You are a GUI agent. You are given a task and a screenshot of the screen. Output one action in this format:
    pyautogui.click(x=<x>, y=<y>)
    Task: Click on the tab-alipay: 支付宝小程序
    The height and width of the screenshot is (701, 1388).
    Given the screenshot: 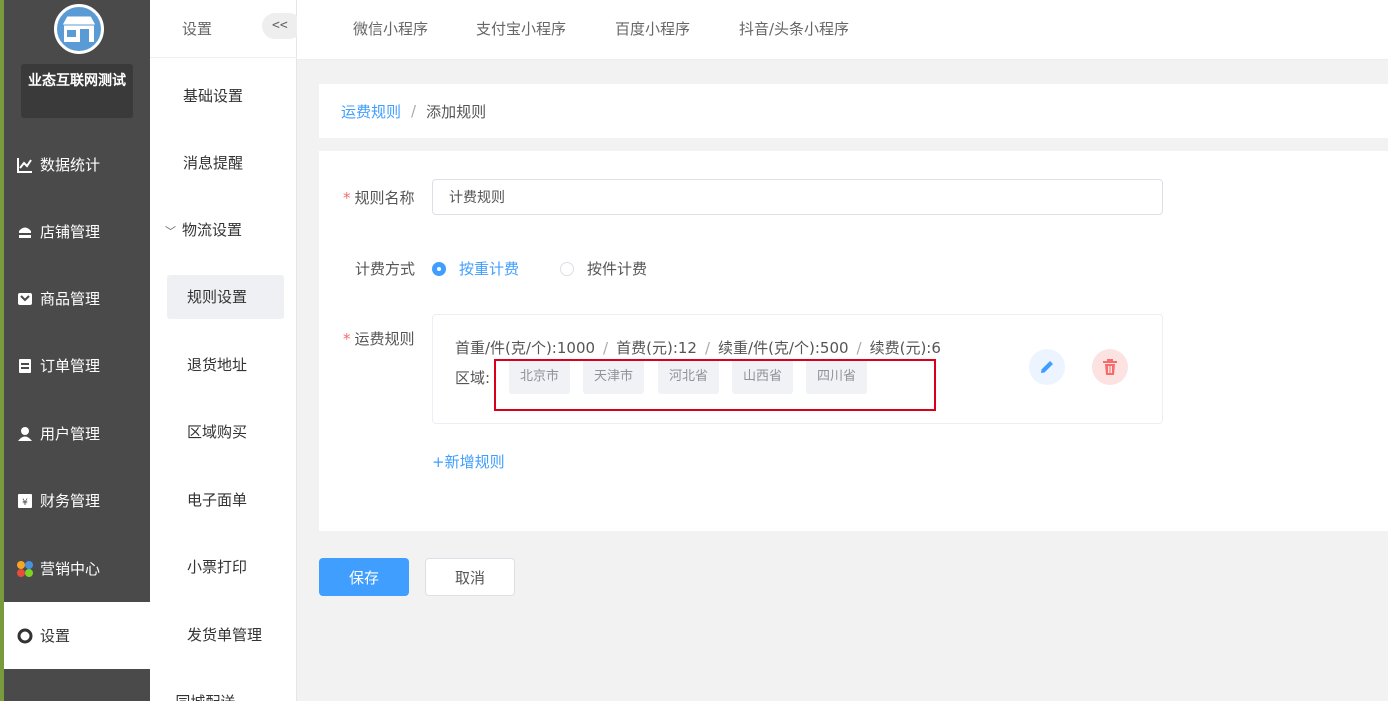 What is the action you would take?
    pyautogui.click(x=521, y=28)
    